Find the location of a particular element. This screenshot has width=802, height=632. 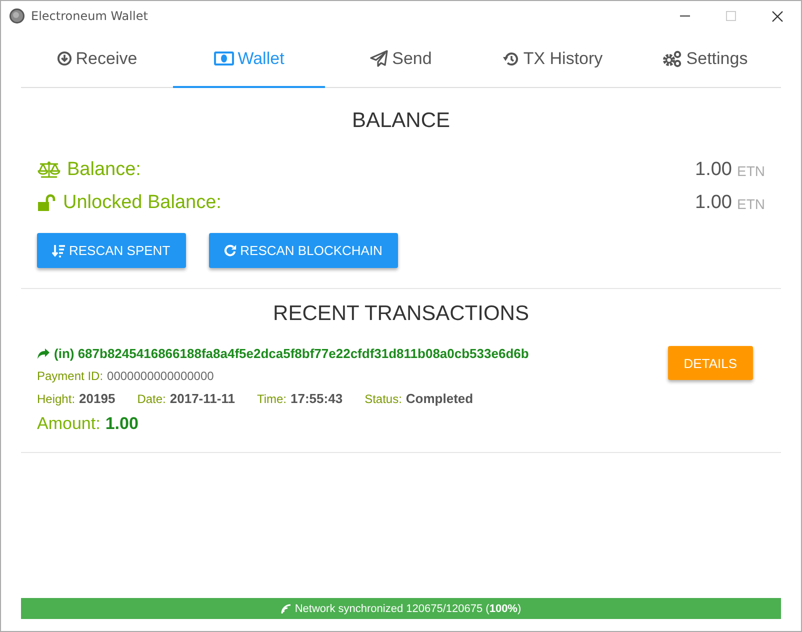

section-heading: RECENT TRANSACTIONS is located at coordinates (401, 314).